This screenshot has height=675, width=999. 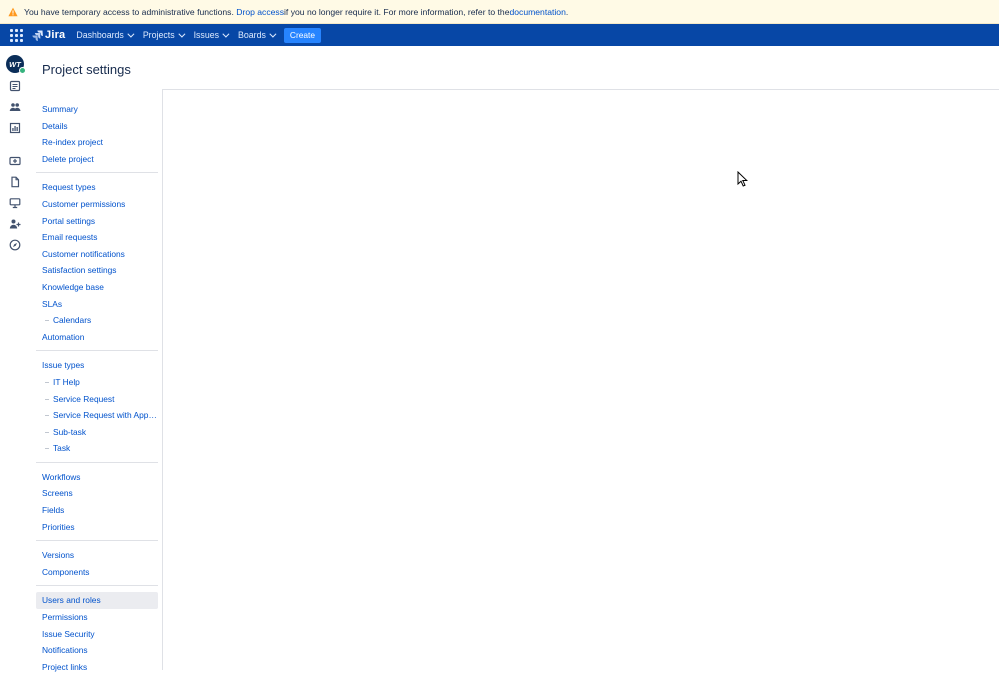 What do you see at coordinates (97, 527) in the screenshot?
I see `sidebar-item-priorities: Priorities` at bounding box center [97, 527].